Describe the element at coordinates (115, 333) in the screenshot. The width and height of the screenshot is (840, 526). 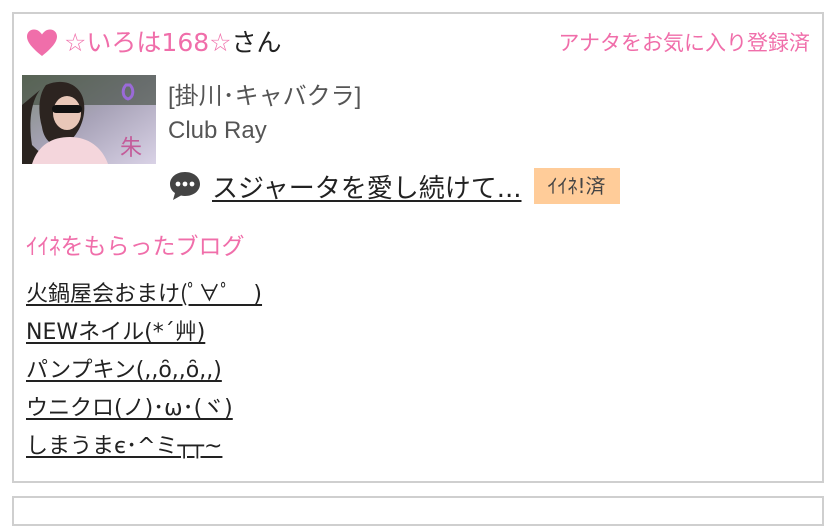
I see `blog-link: NEWネイル(*´艸)` at that location.